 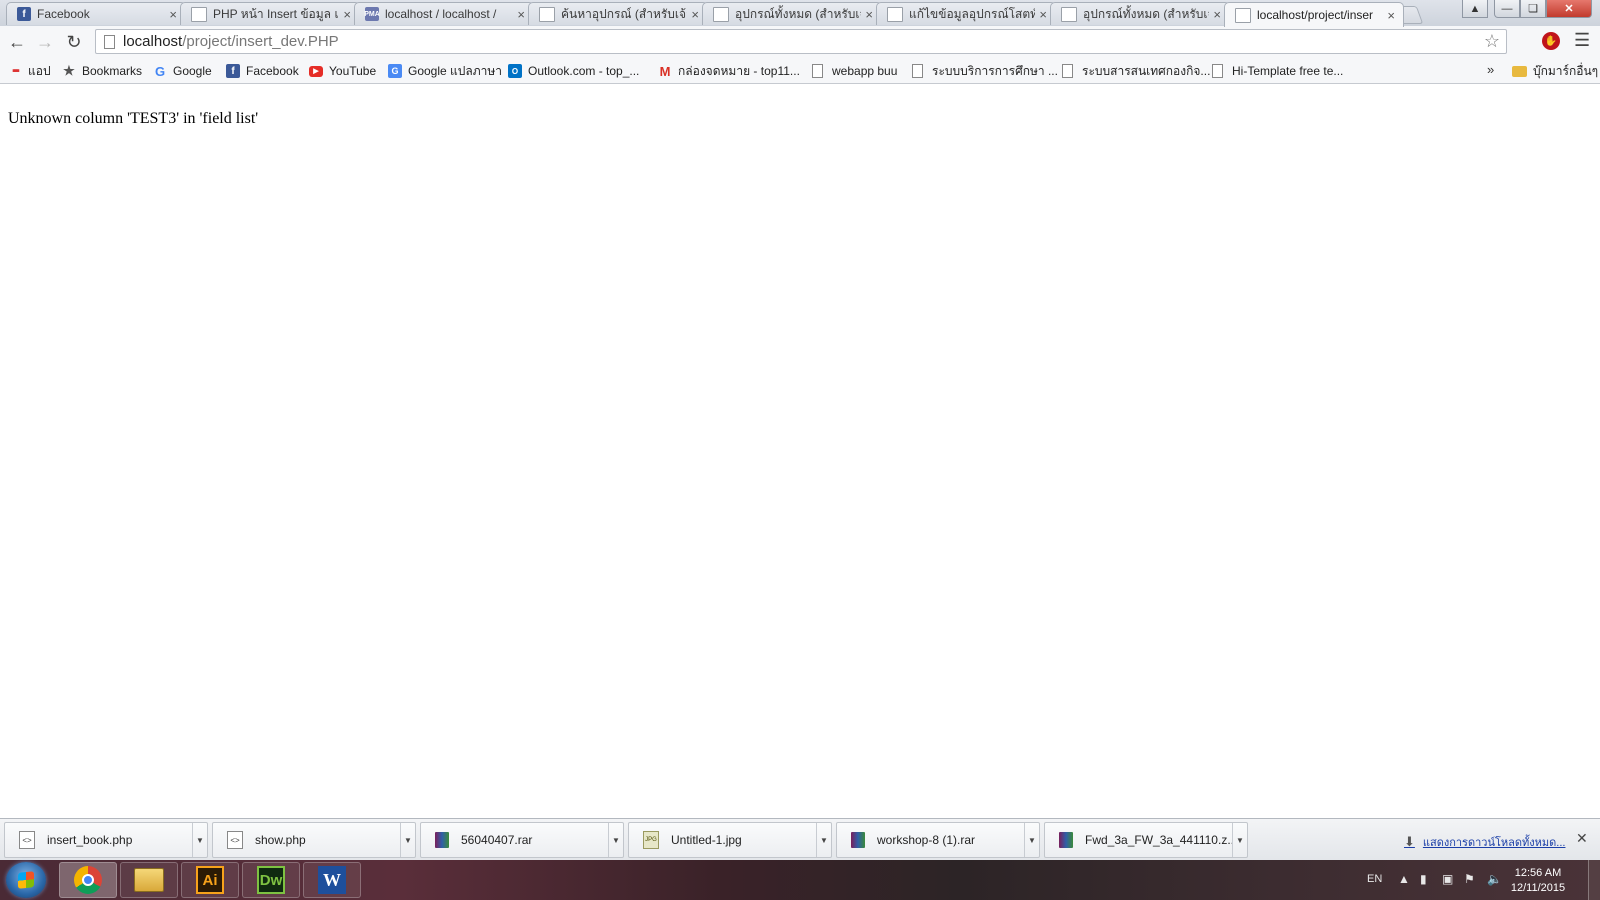 I want to click on chrome-icon, so click(x=88, y=880).